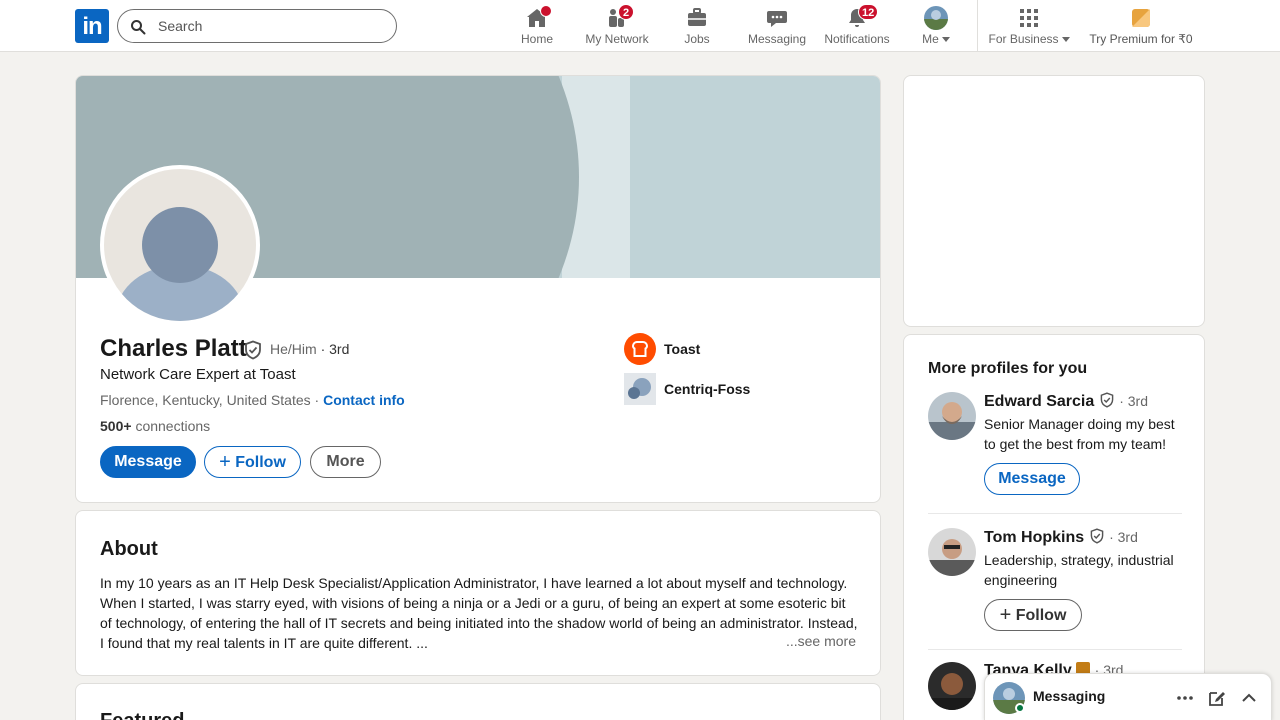  What do you see at coordinates (335, 349) in the screenshot?
I see `connection-degree: · 3rd` at bounding box center [335, 349].